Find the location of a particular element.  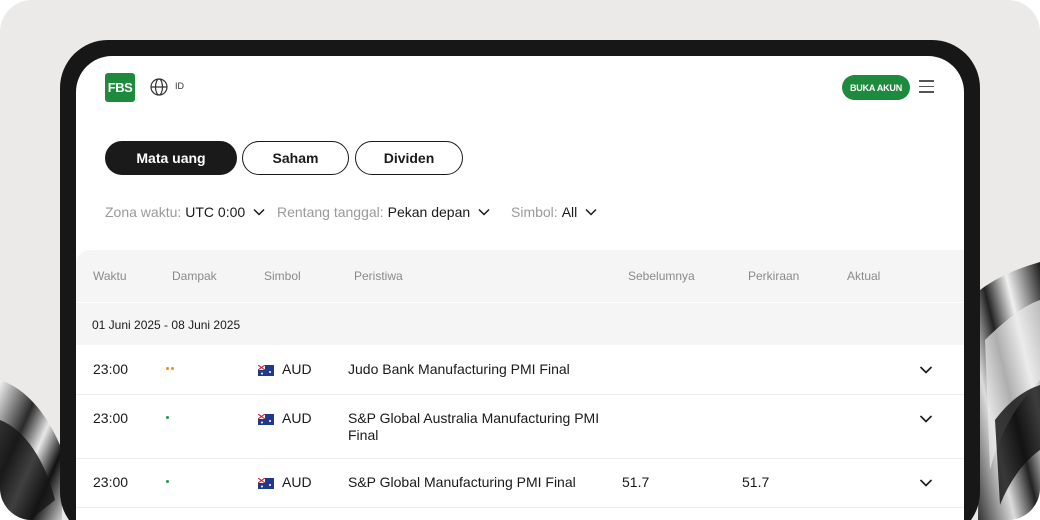

timezone-filter: Zona waktu: UTC 0:00 is located at coordinates (185, 212).